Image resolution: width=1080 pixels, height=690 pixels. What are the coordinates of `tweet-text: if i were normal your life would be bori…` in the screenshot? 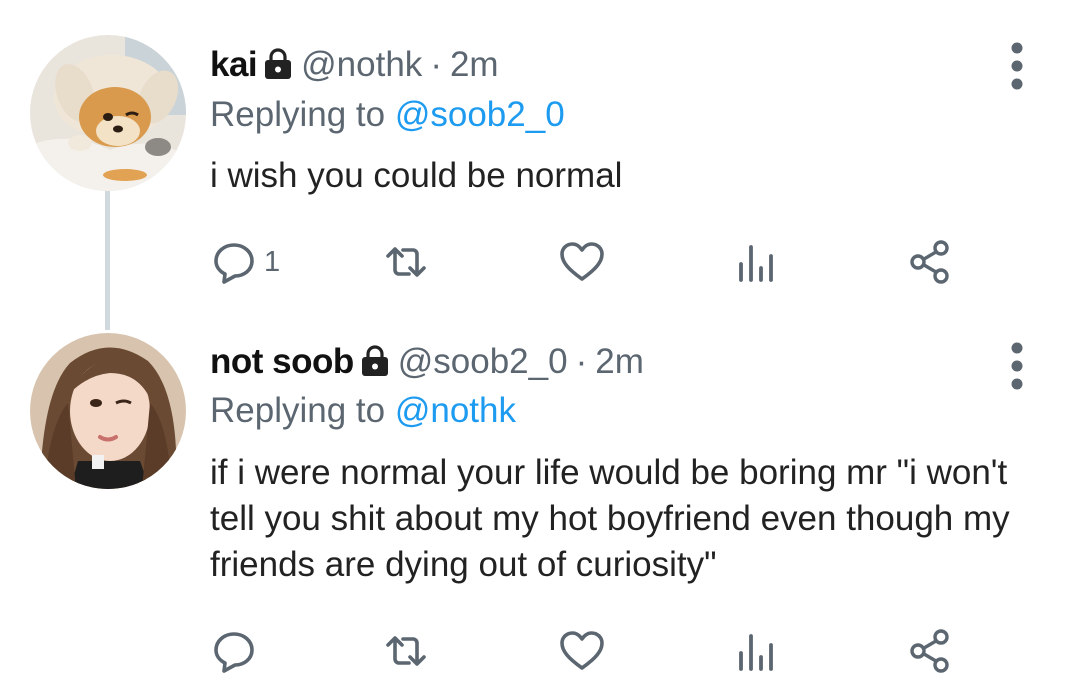 It's located at (610, 518).